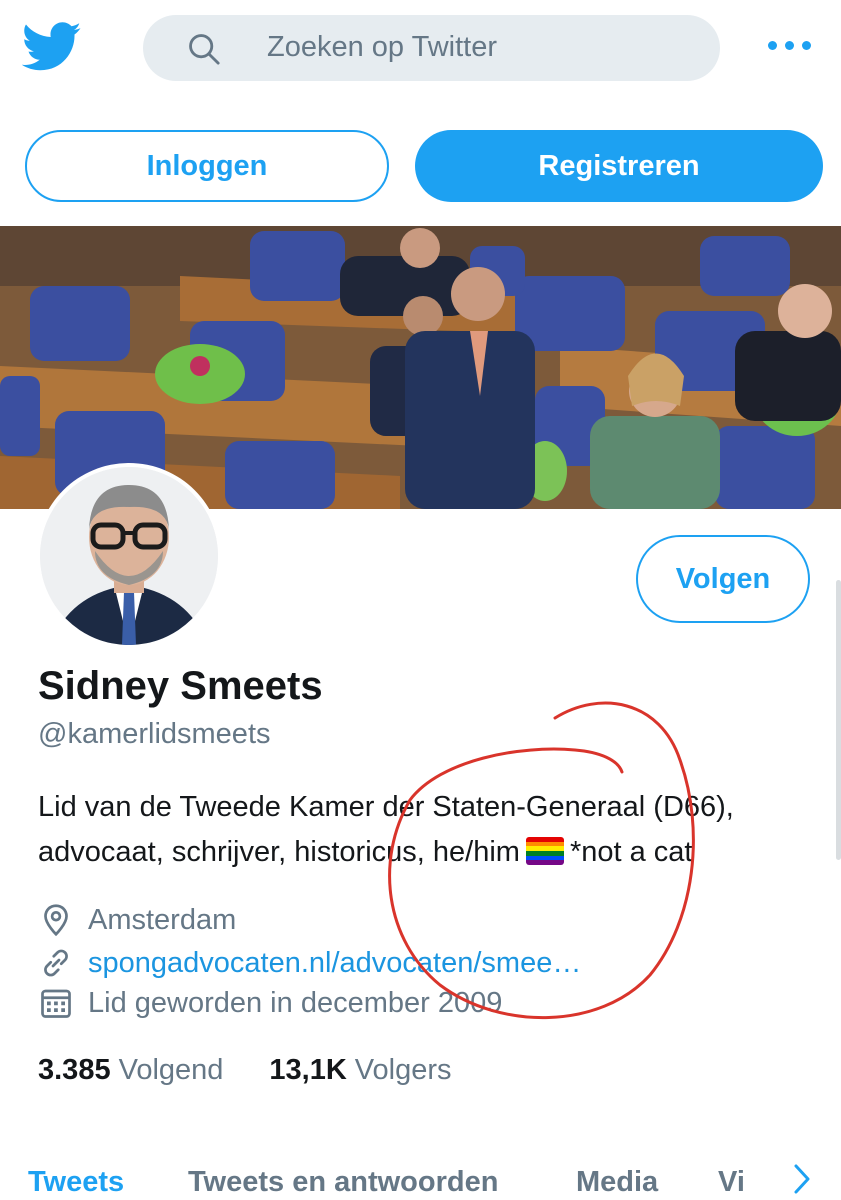 The image size is (841, 1200). What do you see at coordinates (617, 1181) in the screenshot?
I see `tab-media: Media` at bounding box center [617, 1181].